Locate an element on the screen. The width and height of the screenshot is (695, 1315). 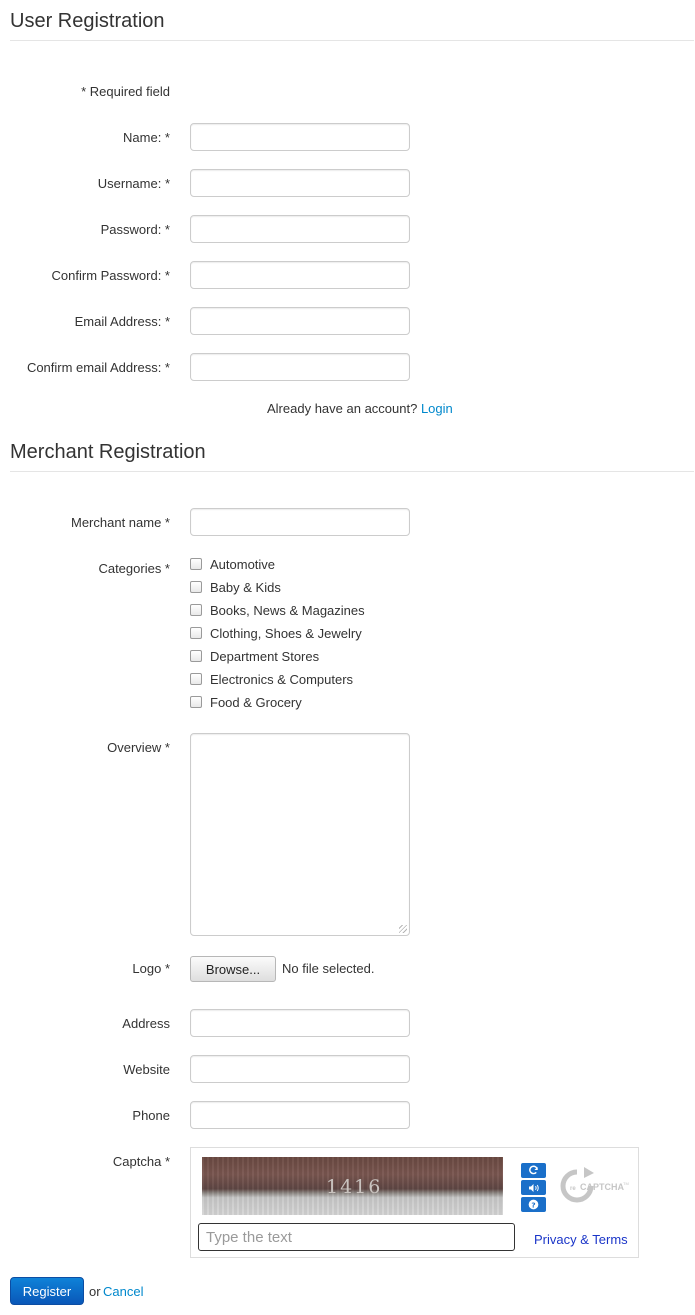
checkbox-automotive is located at coordinates (196, 564).